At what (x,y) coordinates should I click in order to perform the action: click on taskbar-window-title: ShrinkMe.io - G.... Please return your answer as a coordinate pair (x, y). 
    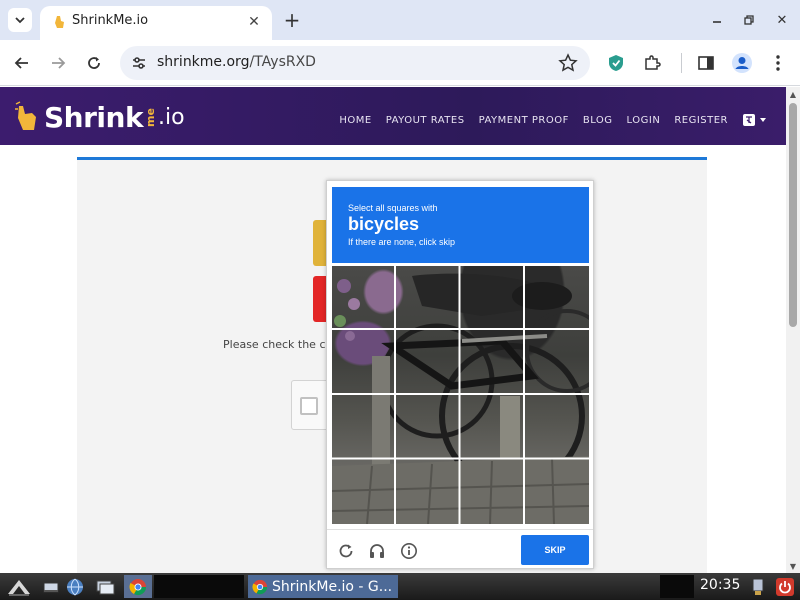
    Looking at the image, I should click on (332, 586).